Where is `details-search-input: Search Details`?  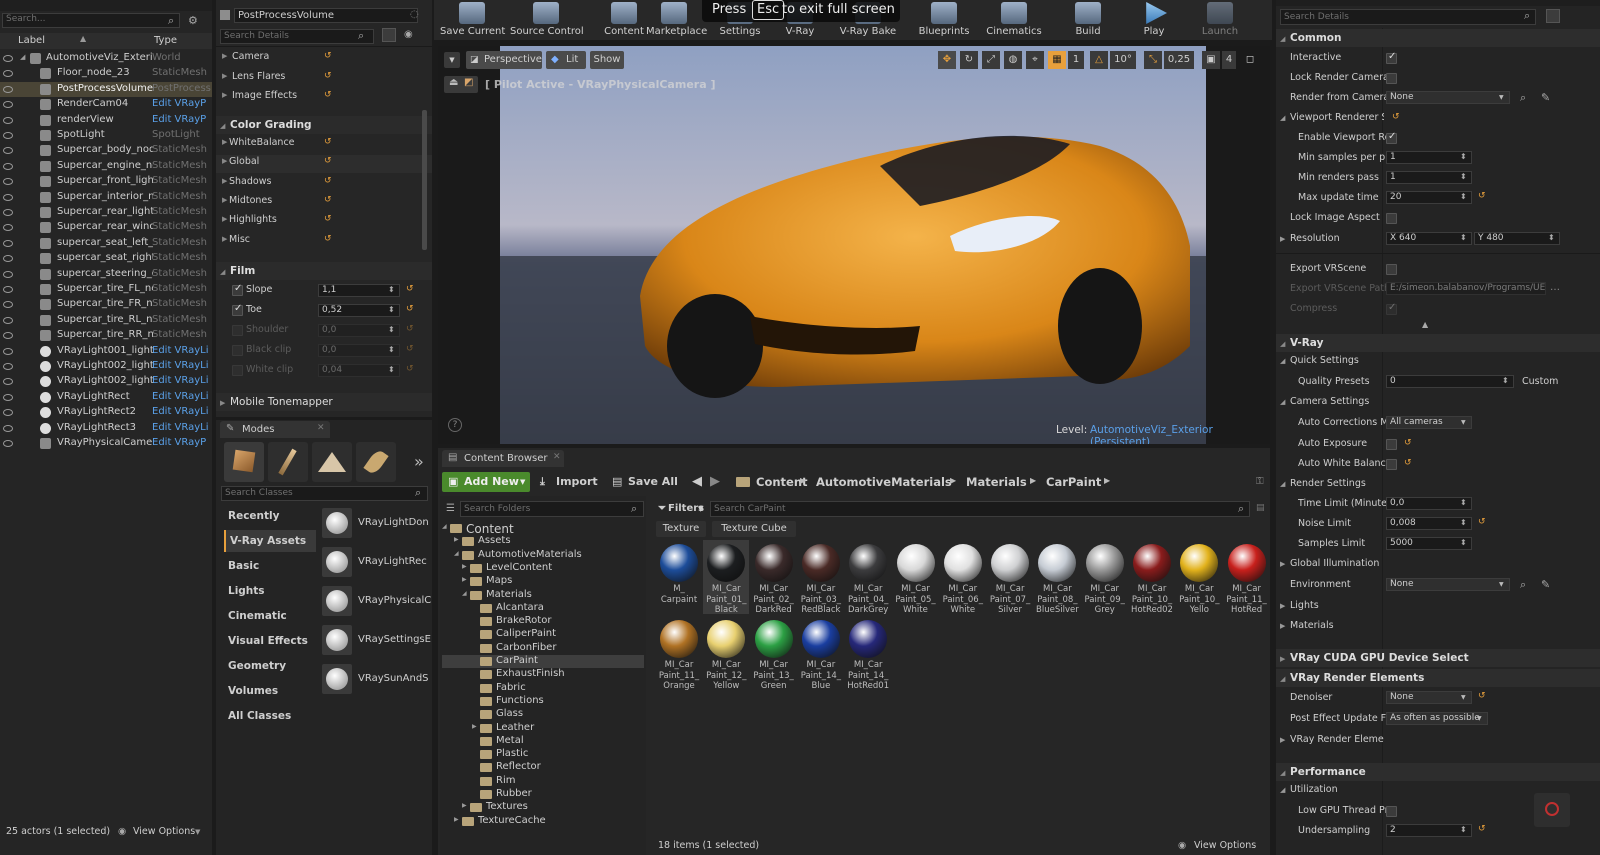
details-search-input: Search Details is located at coordinates (1408, 17).